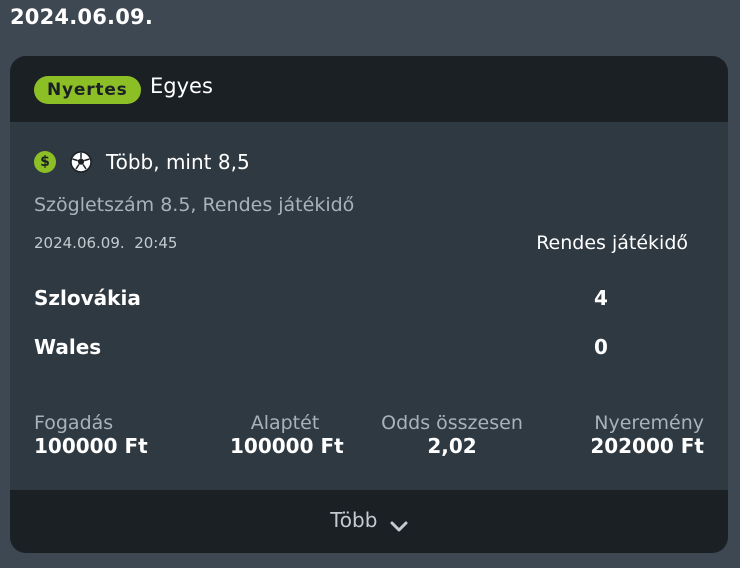  Describe the element at coordinates (74, 423) in the screenshot. I see `stake-label: Fogadás` at that location.